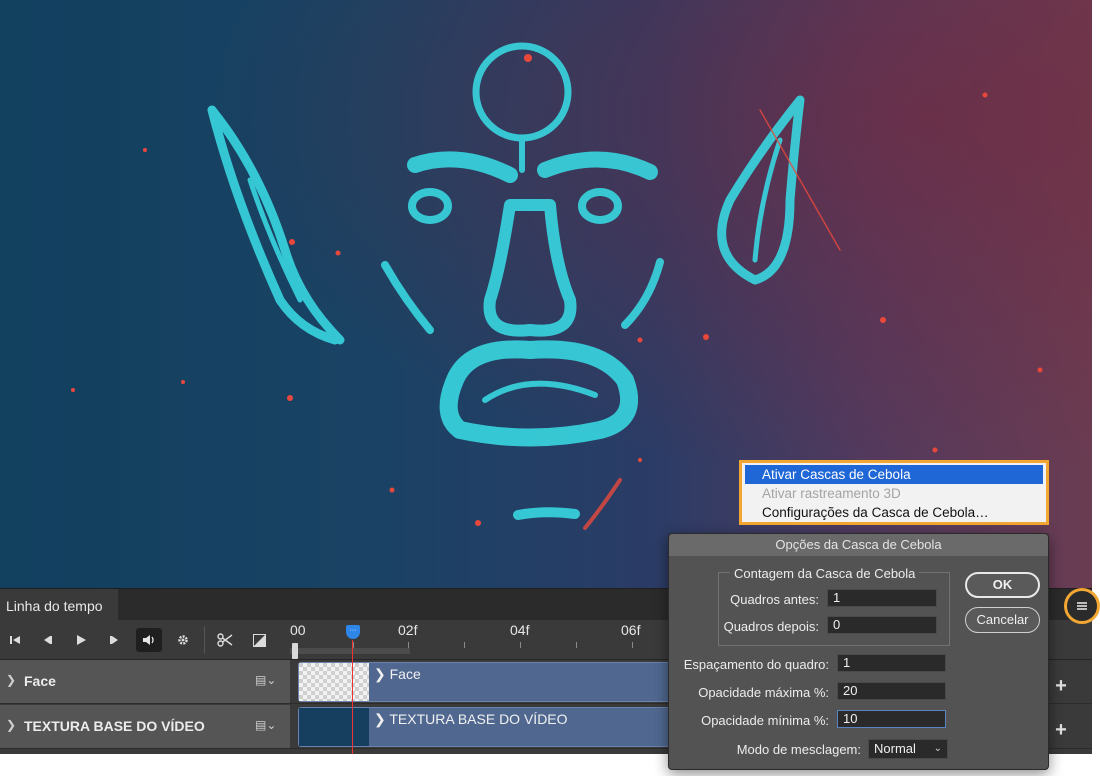 The width and height of the screenshot is (1100, 776). Describe the element at coordinates (183, 640) in the screenshot. I see `settings-gear-icon` at that location.